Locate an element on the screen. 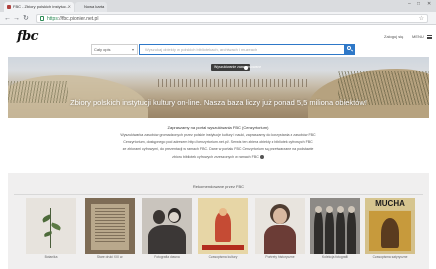 Image resolution: width=436 pixels, height=269 pixels. favicon-icon is located at coordinates (9, 7).